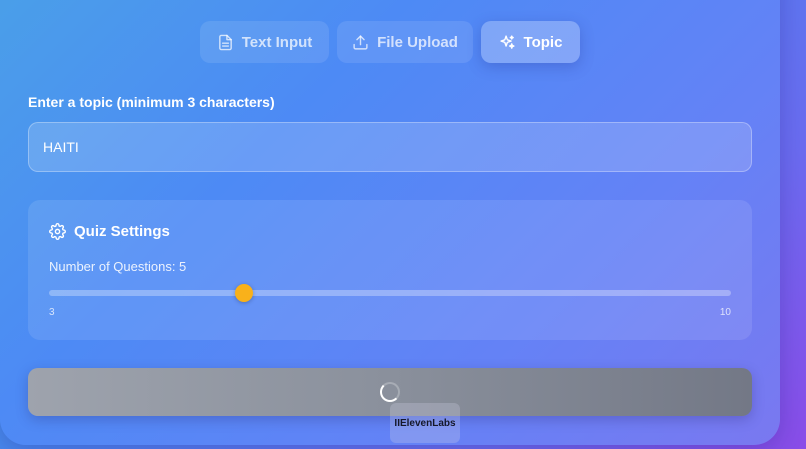  I want to click on tab-text-input: Text Input, so click(264, 42).